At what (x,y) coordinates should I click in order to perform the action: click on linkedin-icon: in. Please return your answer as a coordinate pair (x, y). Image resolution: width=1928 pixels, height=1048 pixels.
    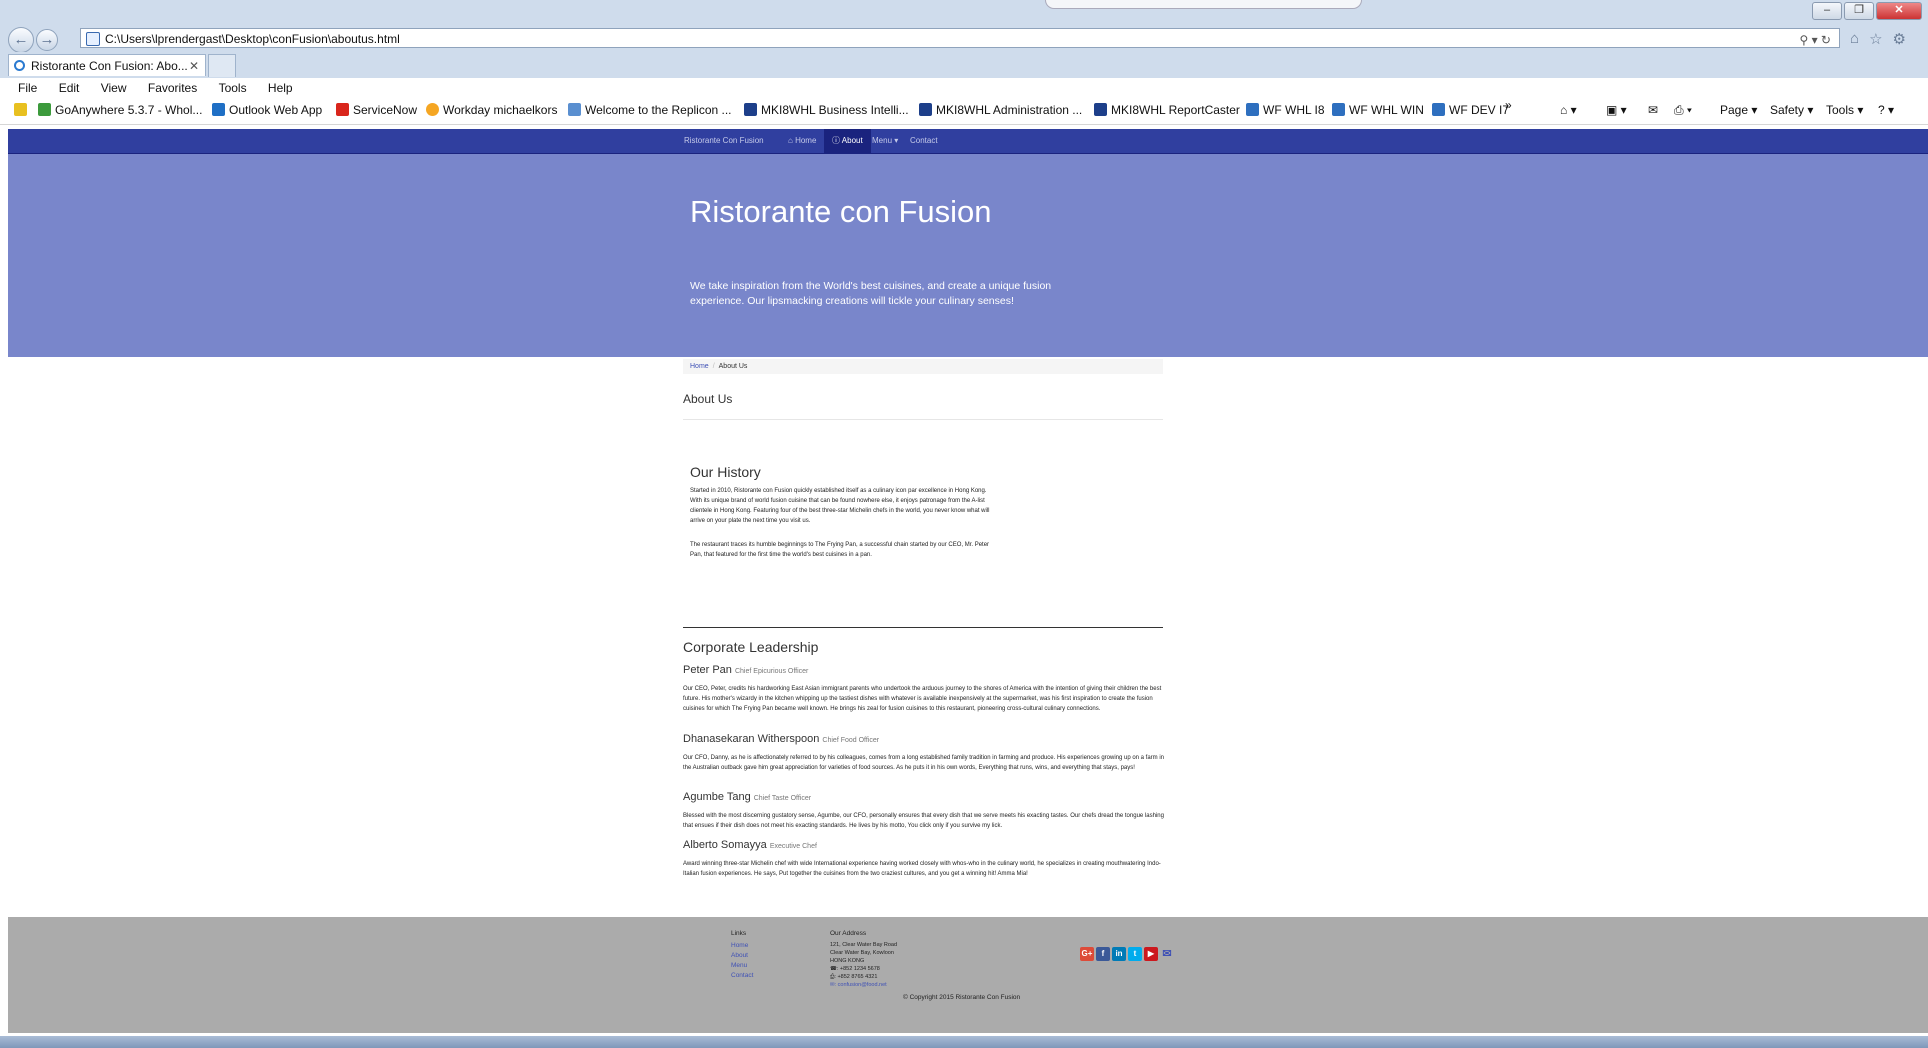
    Looking at the image, I should click on (1119, 954).